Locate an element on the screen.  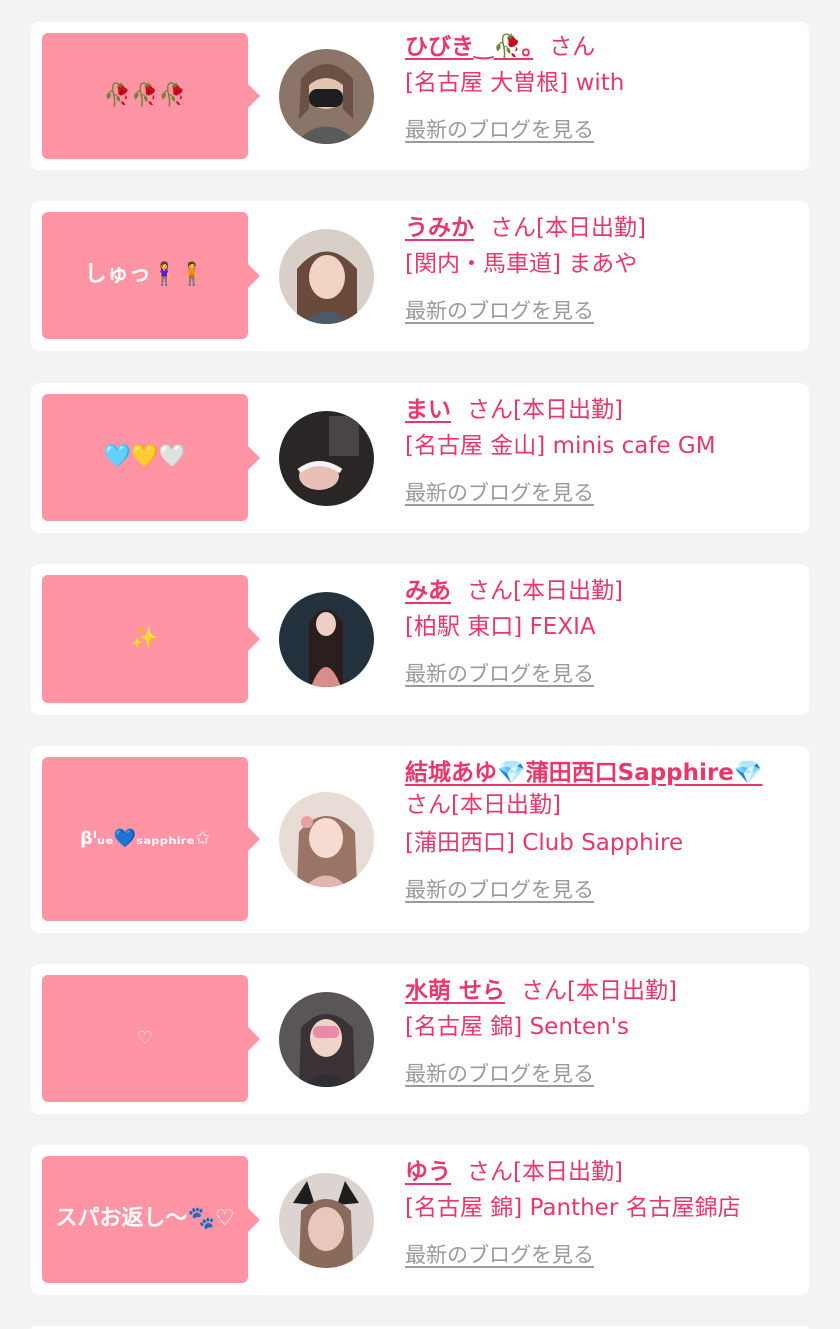
comment-bubble: スパお返し〜🐾♡ is located at coordinates (151, 1219).